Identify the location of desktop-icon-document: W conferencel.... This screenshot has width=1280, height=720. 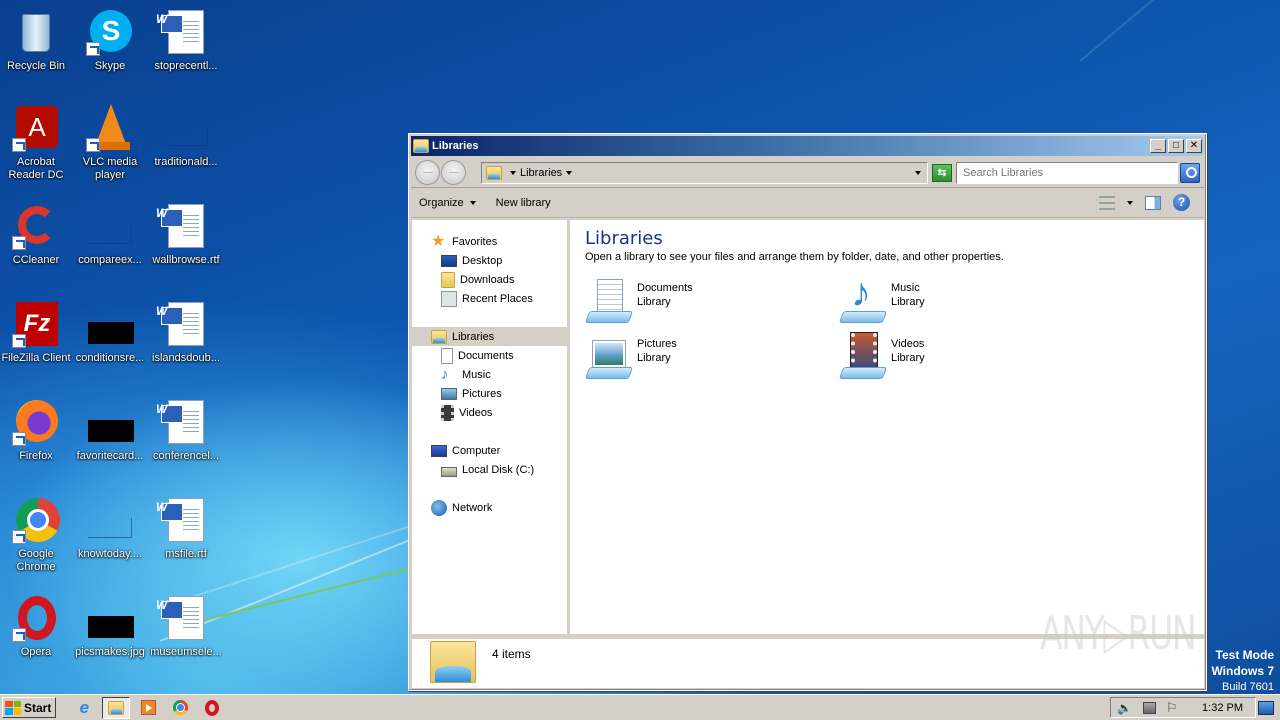
(186, 437).